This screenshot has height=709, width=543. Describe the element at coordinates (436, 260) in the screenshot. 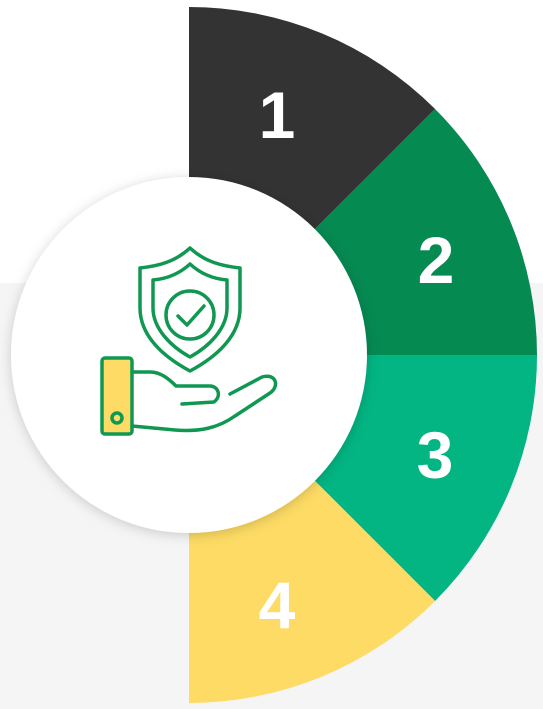

I see `segment-2-label: 2` at that location.